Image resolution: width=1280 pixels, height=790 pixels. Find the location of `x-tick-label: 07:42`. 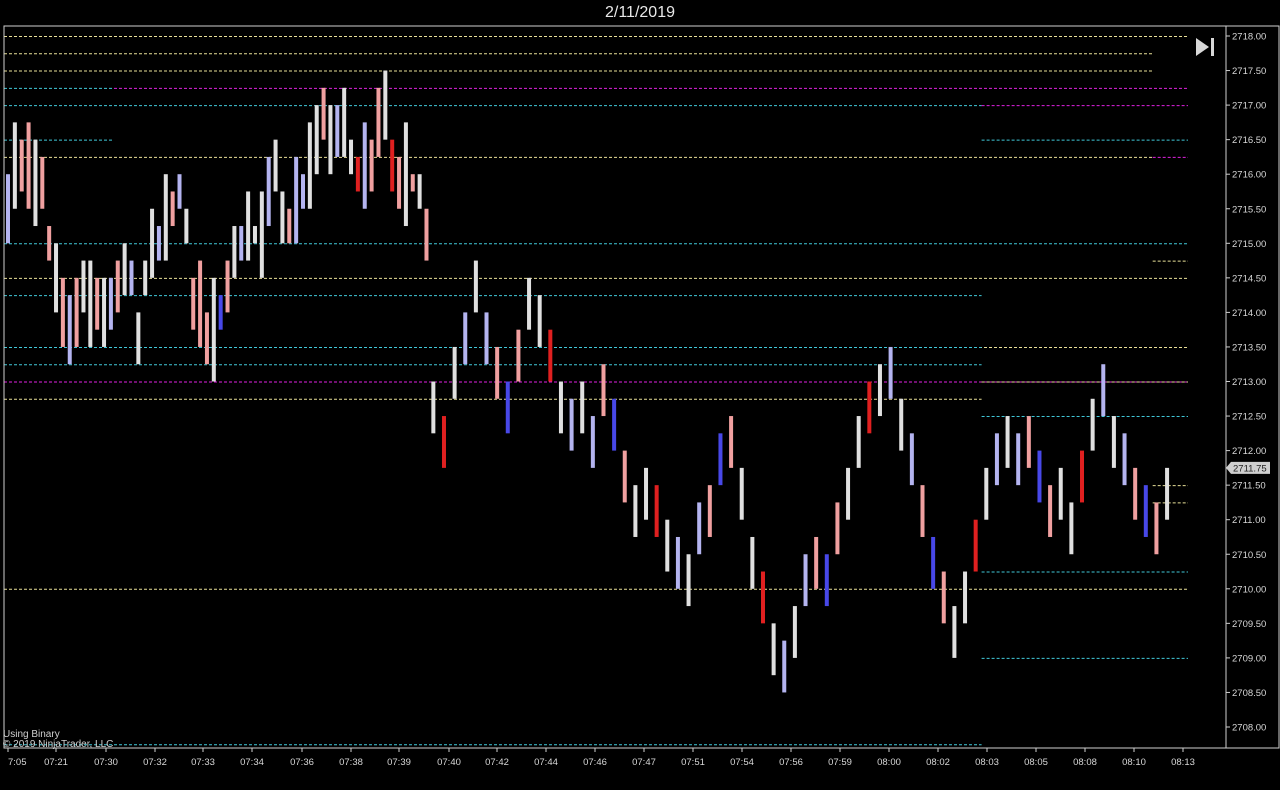

x-tick-label: 07:42 is located at coordinates (497, 762).